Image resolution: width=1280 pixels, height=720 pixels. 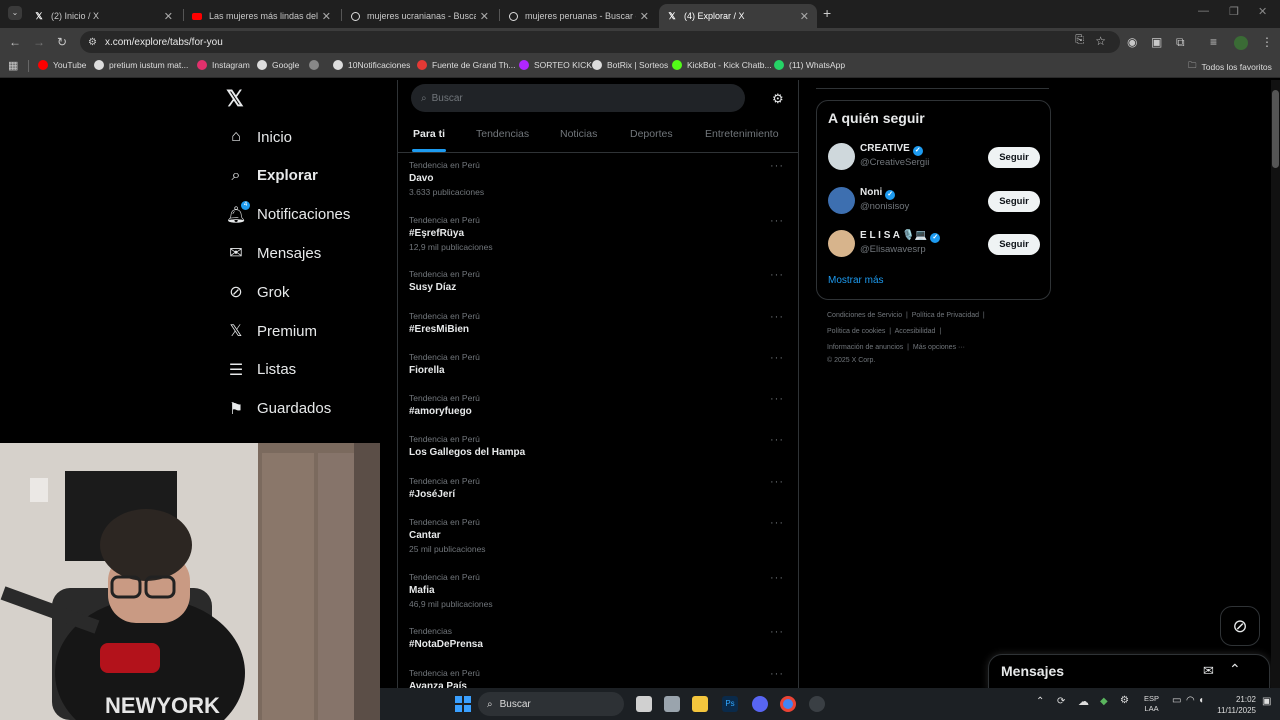 I want to click on bookmark-item: Instagram, so click(x=223, y=65).